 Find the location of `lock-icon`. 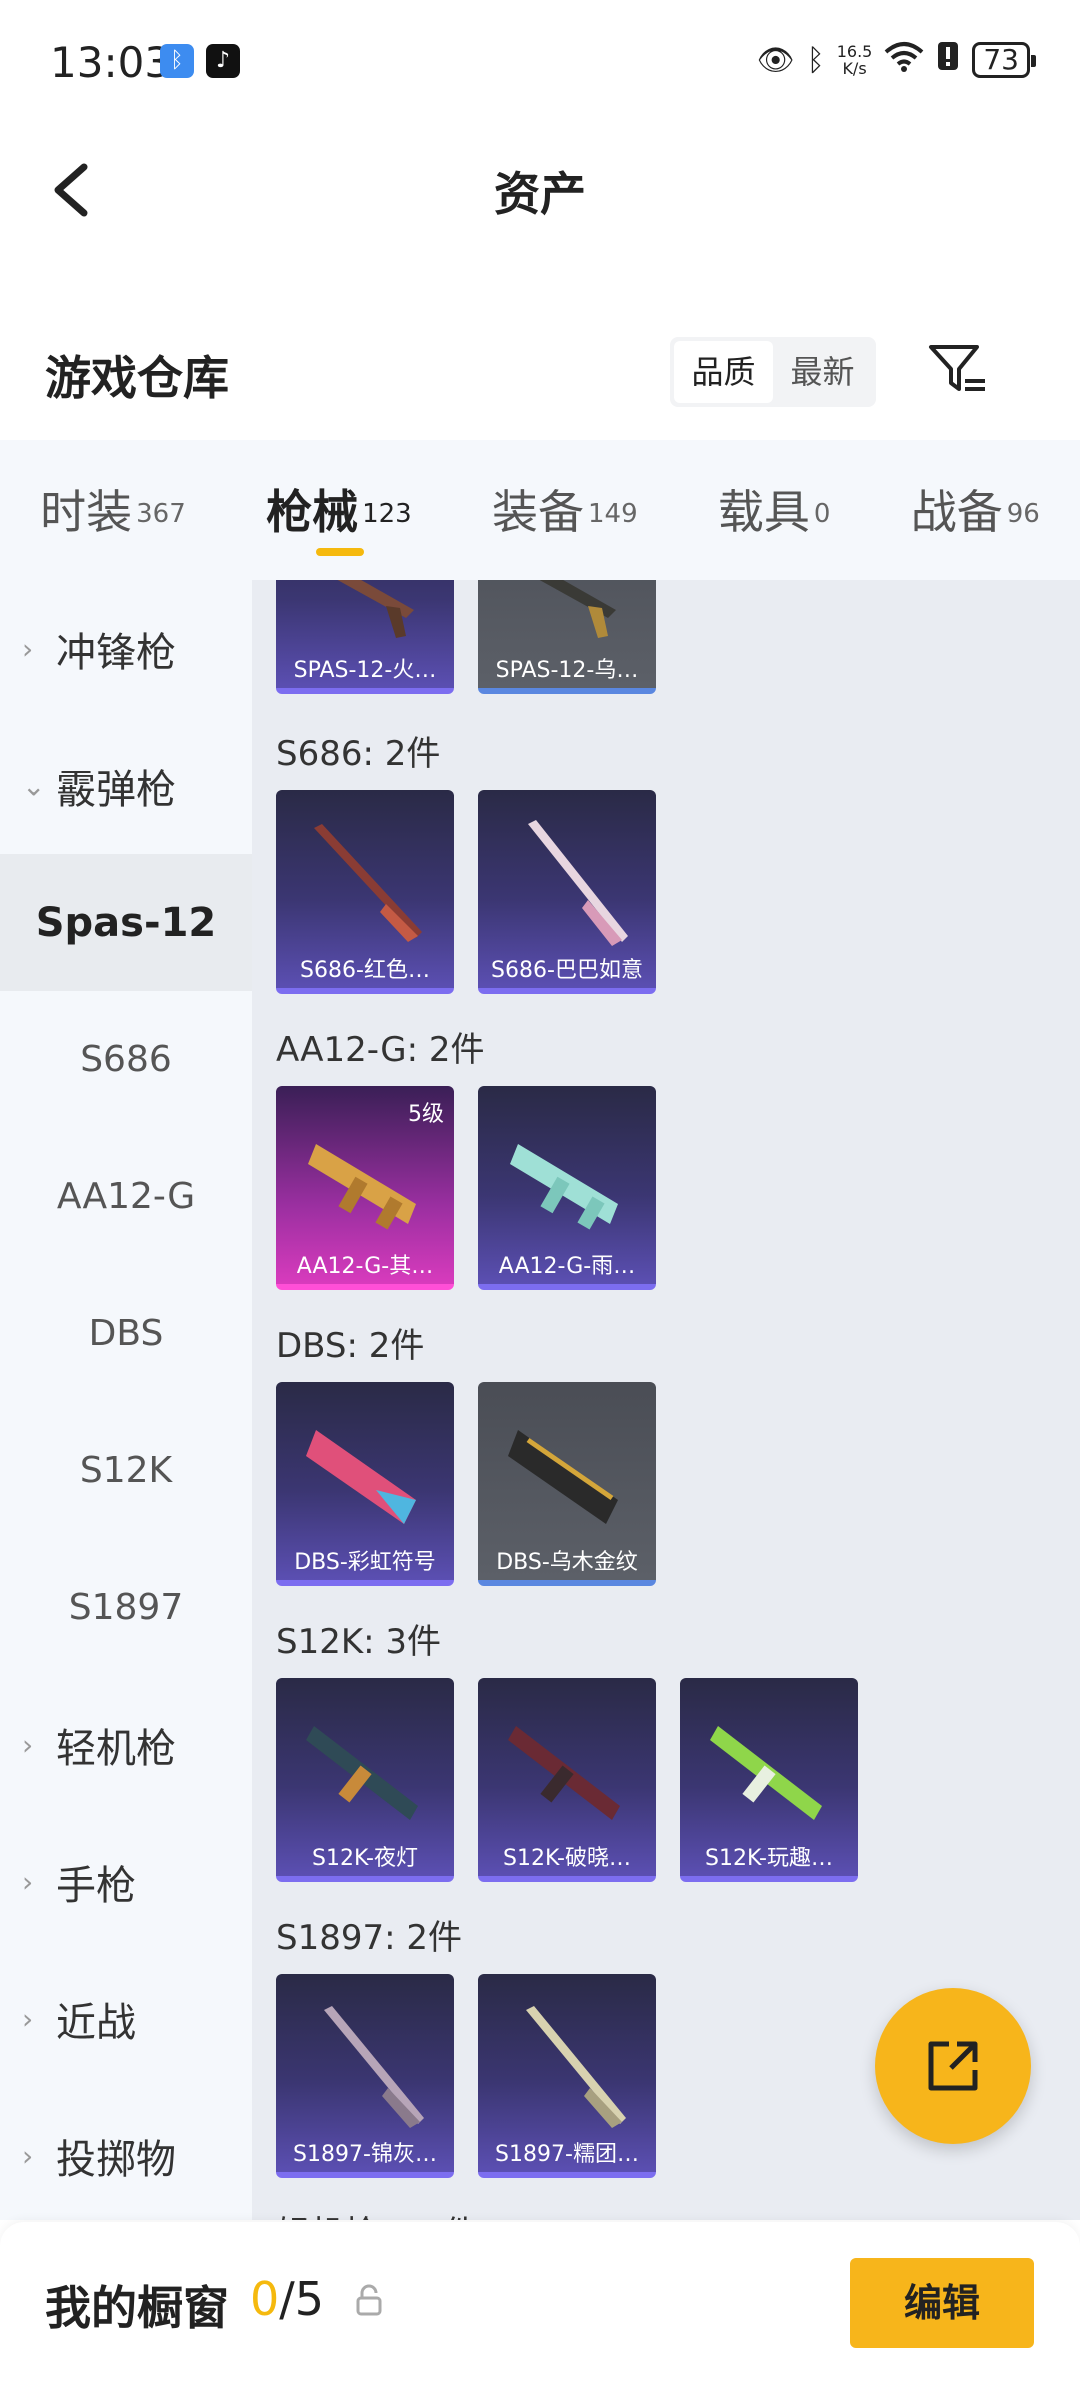

lock-icon is located at coordinates (369, 2300).